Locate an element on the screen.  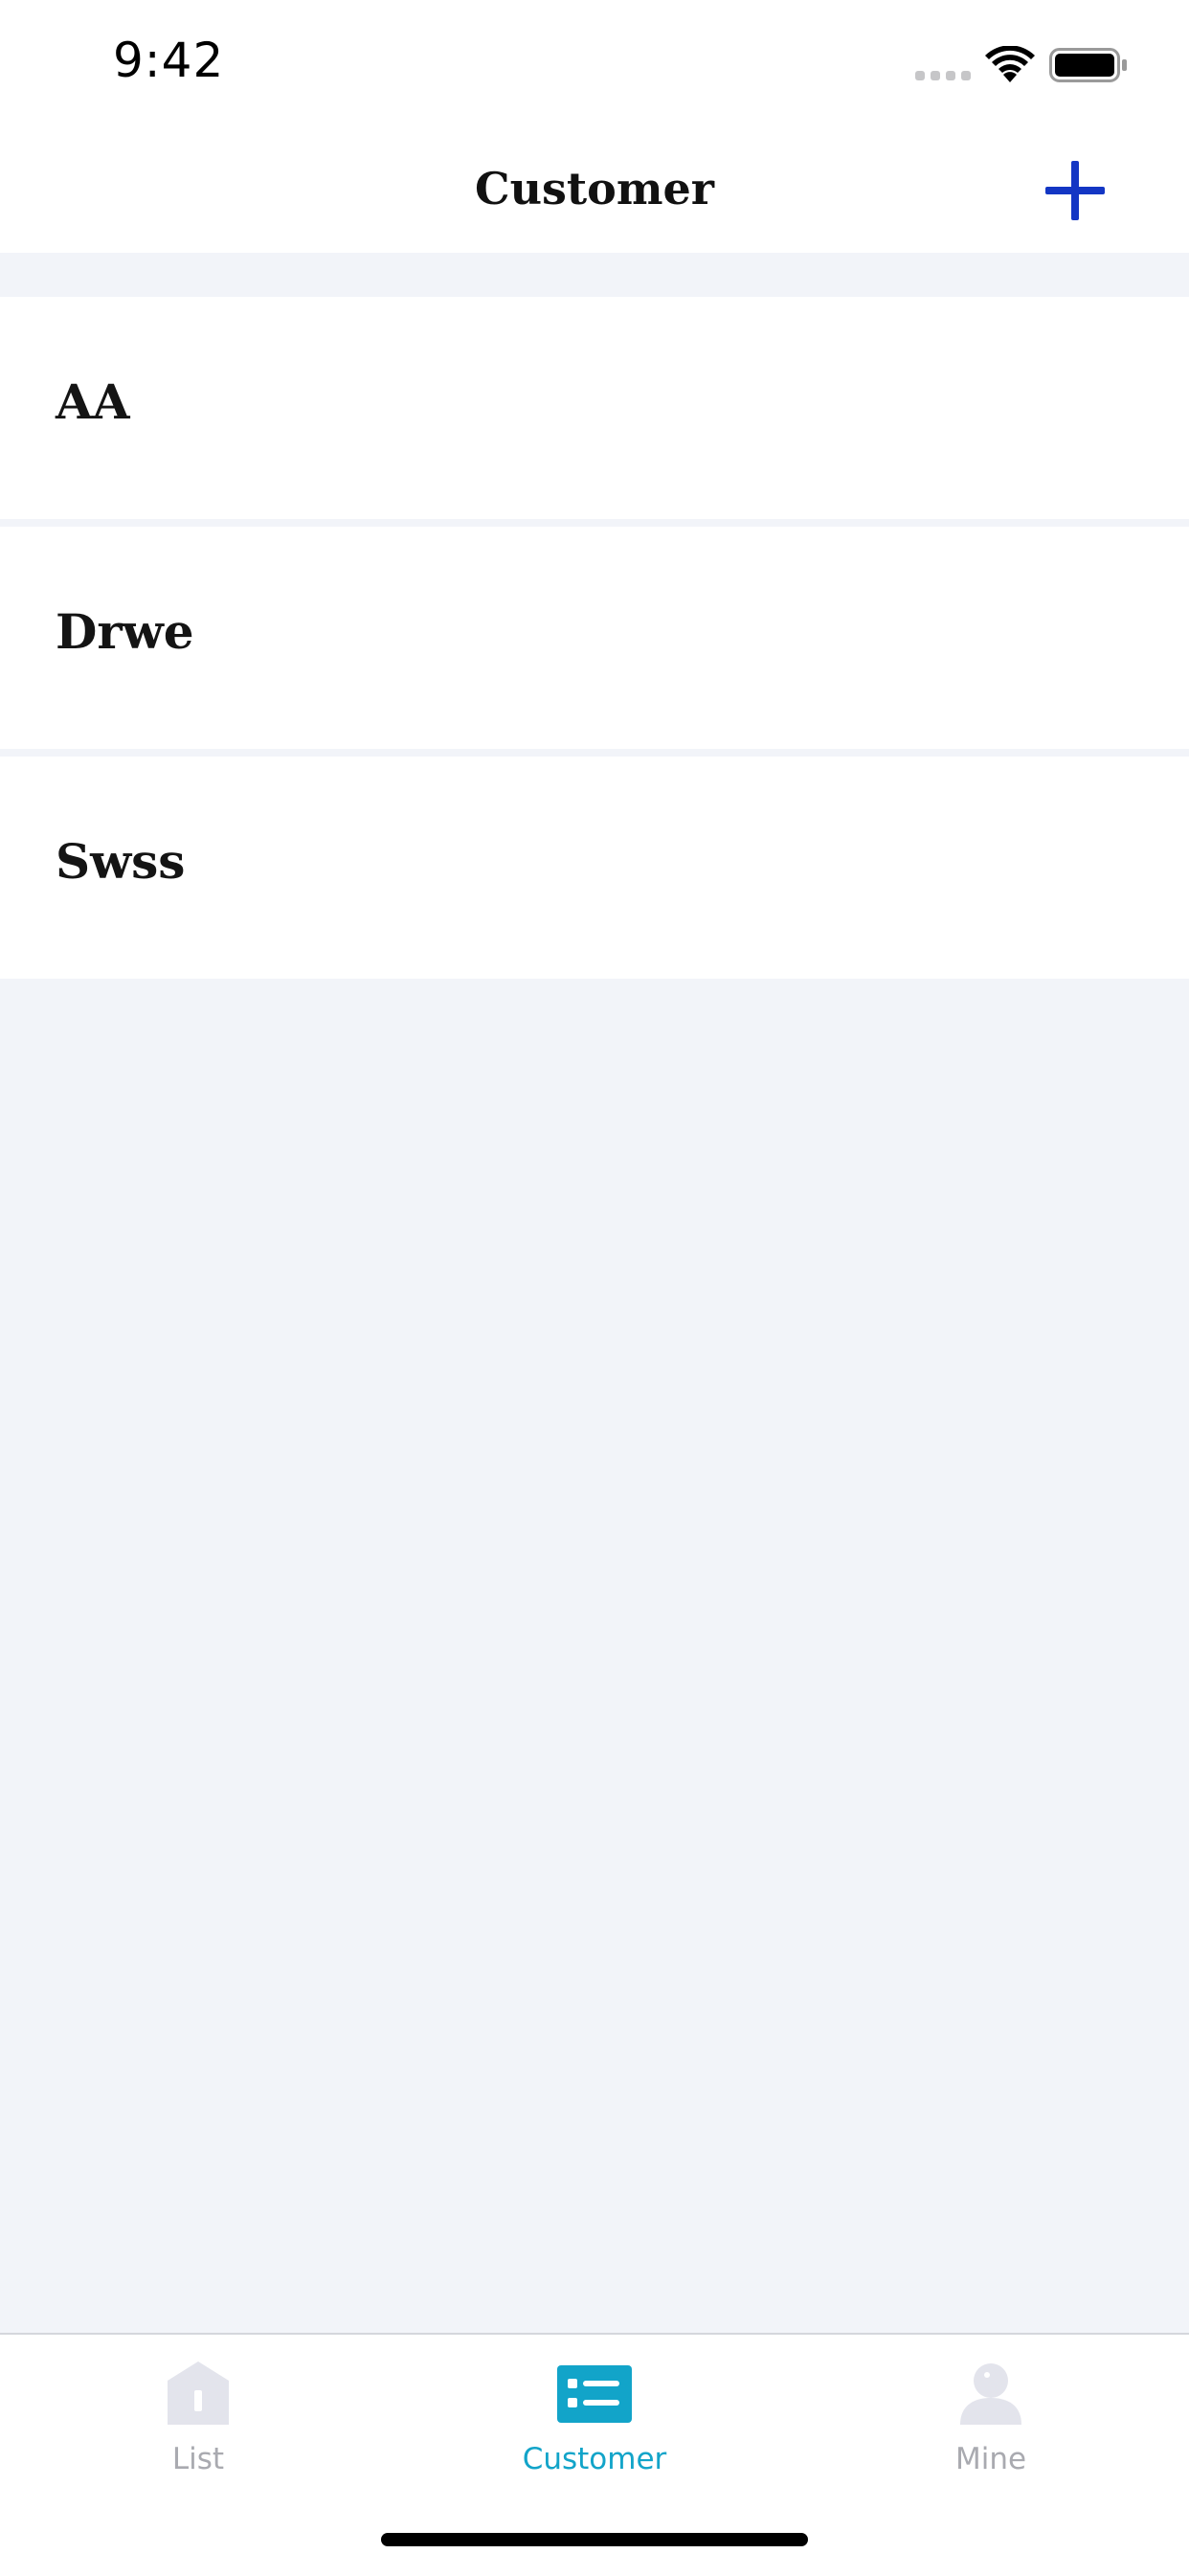
tab-mine-label: Mine is located at coordinates (990, 2459).